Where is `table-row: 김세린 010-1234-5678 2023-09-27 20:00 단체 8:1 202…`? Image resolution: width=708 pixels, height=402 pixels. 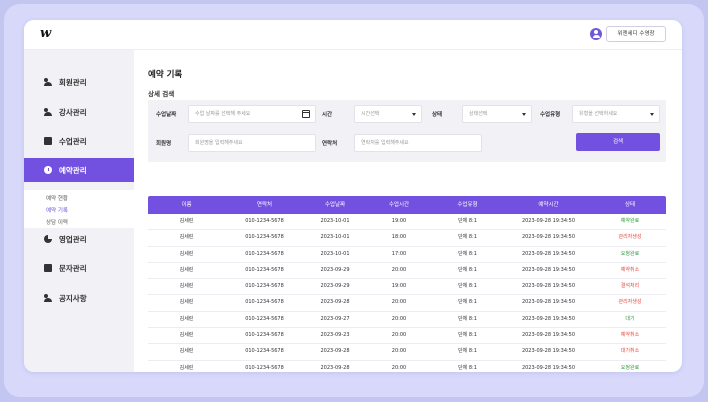 table-row: 김세린 010-1234-5678 2023-09-27 20:00 단체 8:1 202… is located at coordinates (407, 320).